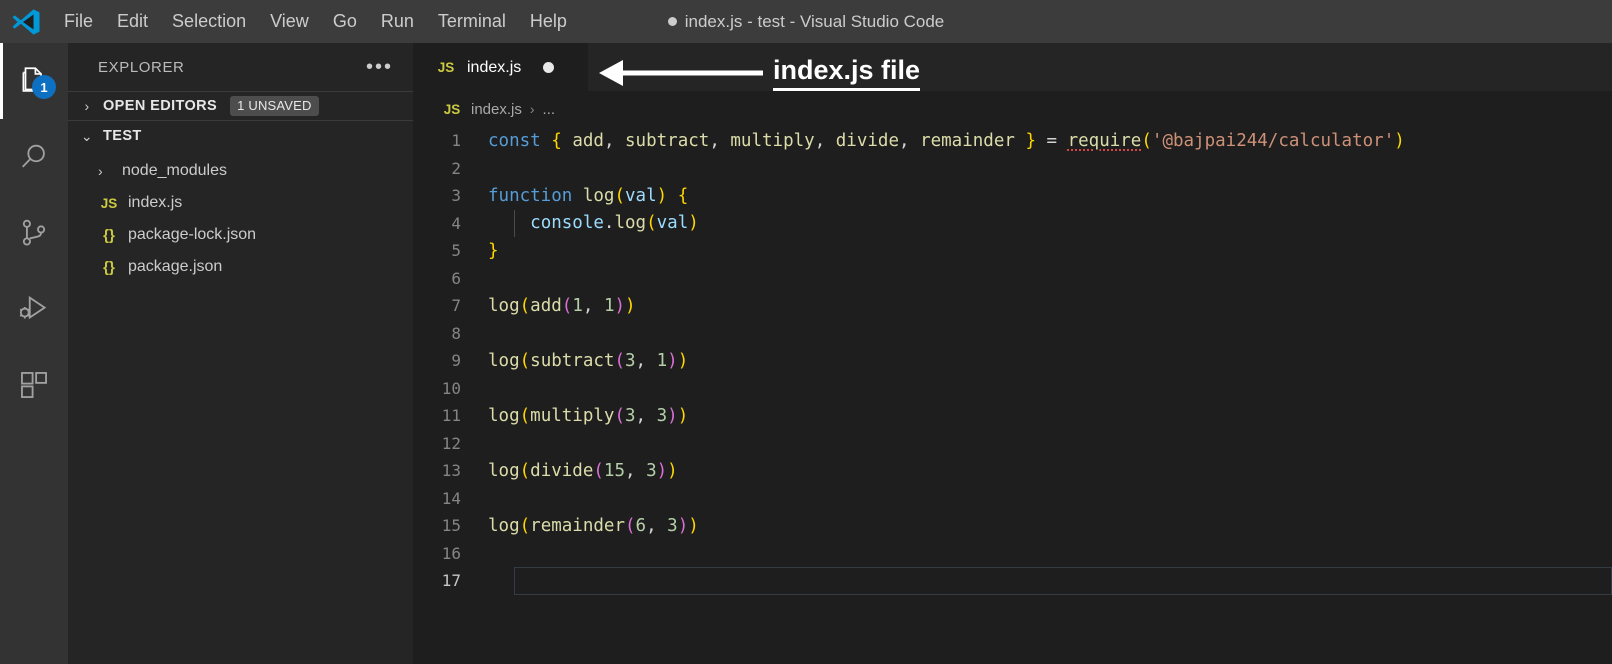 The width and height of the screenshot is (1612, 664). What do you see at coordinates (240, 203) in the screenshot?
I see `tree-item-index-js: JS index.js` at bounding box center [240, 203].